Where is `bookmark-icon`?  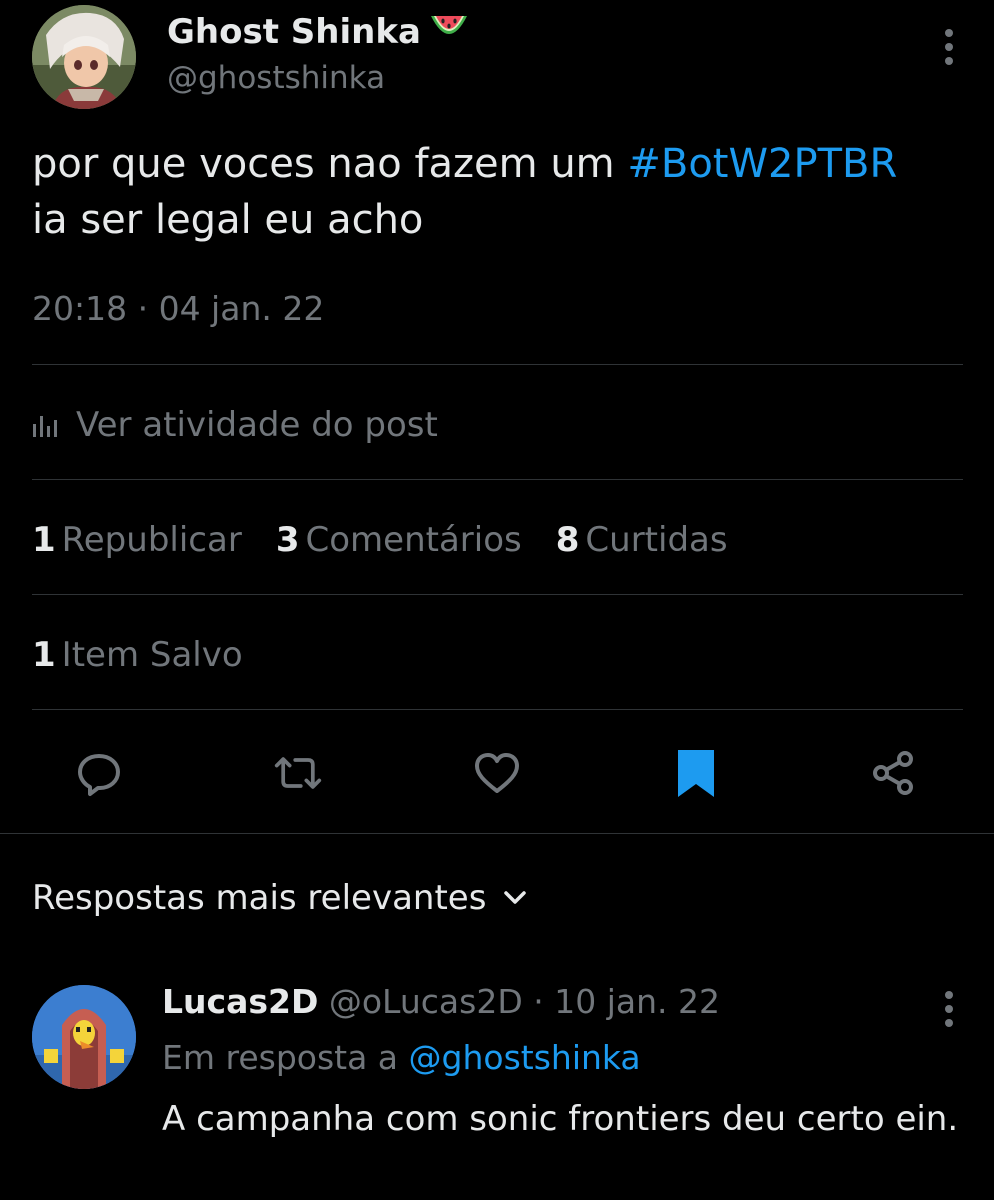 bookmark-icon is located at coordinates (696, 773).